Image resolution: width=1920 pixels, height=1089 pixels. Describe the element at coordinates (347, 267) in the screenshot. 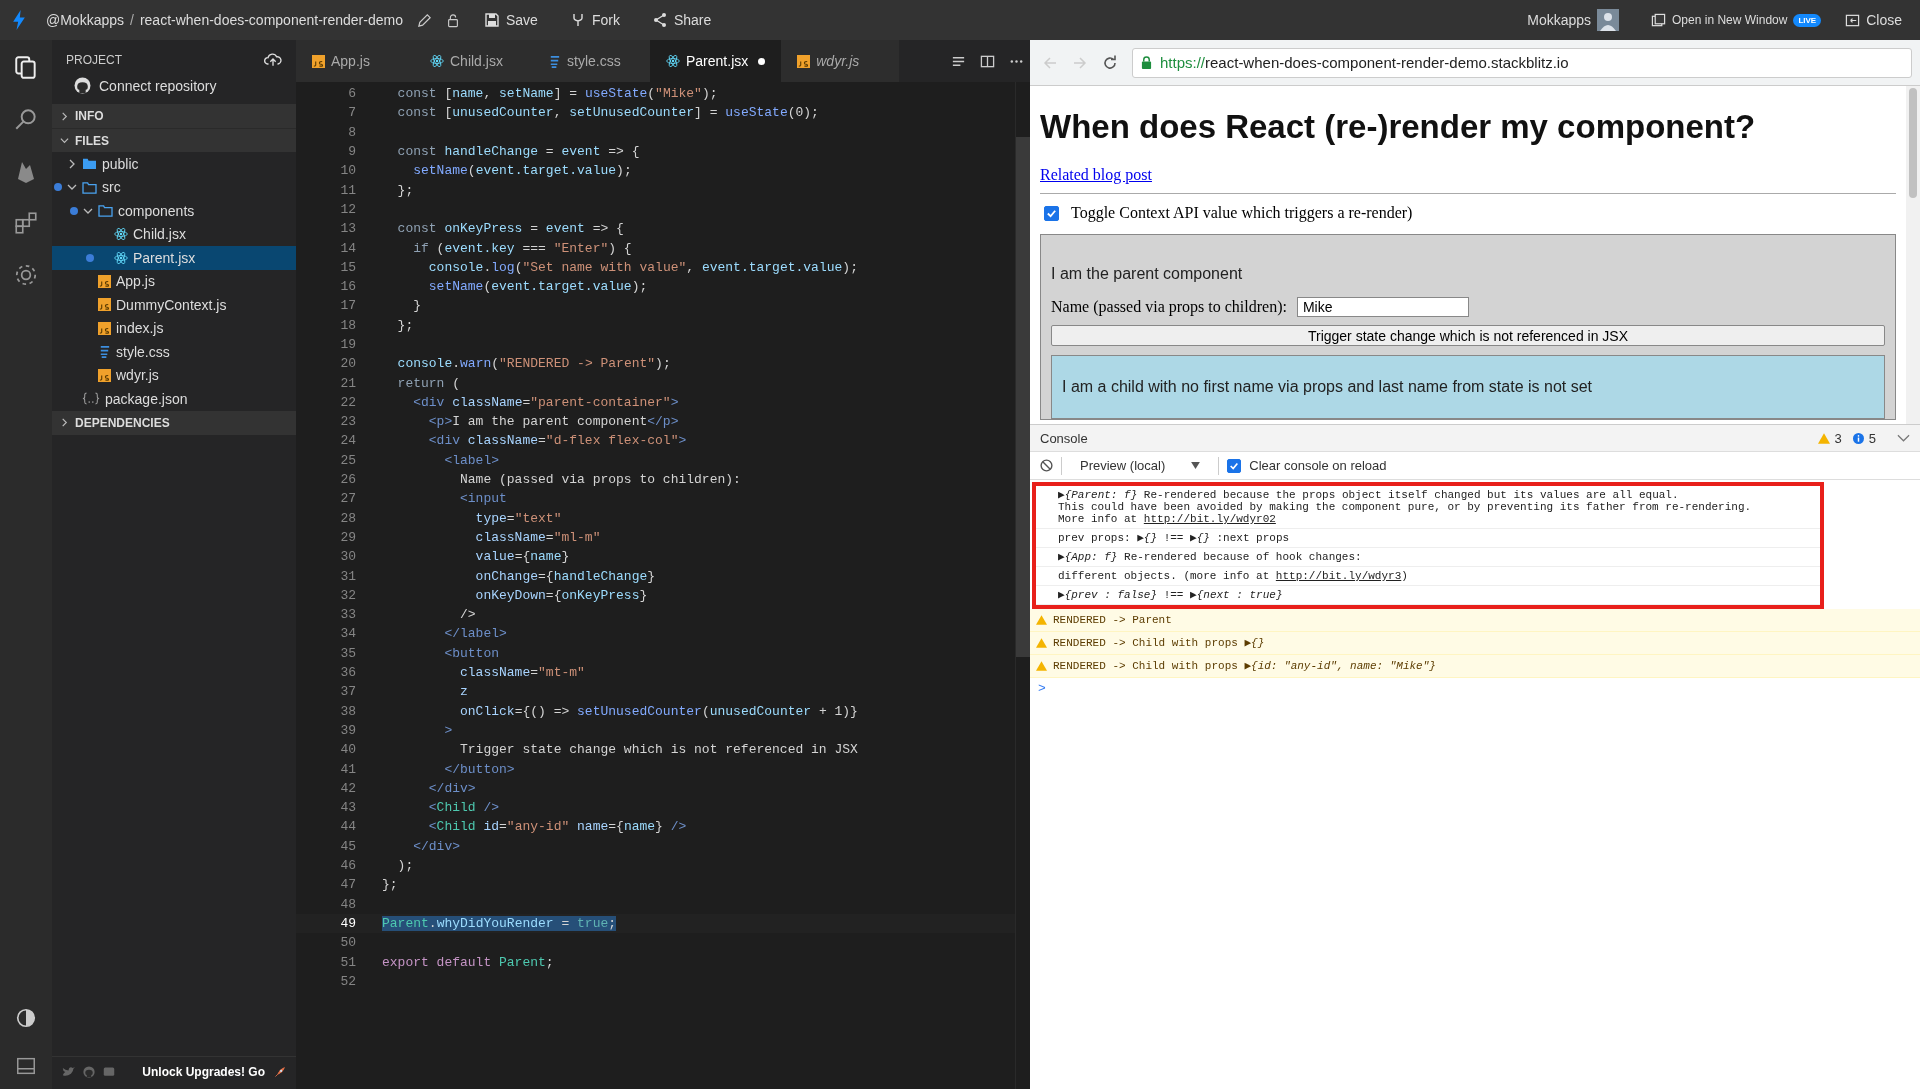

I see `line-number: 15` at that location.